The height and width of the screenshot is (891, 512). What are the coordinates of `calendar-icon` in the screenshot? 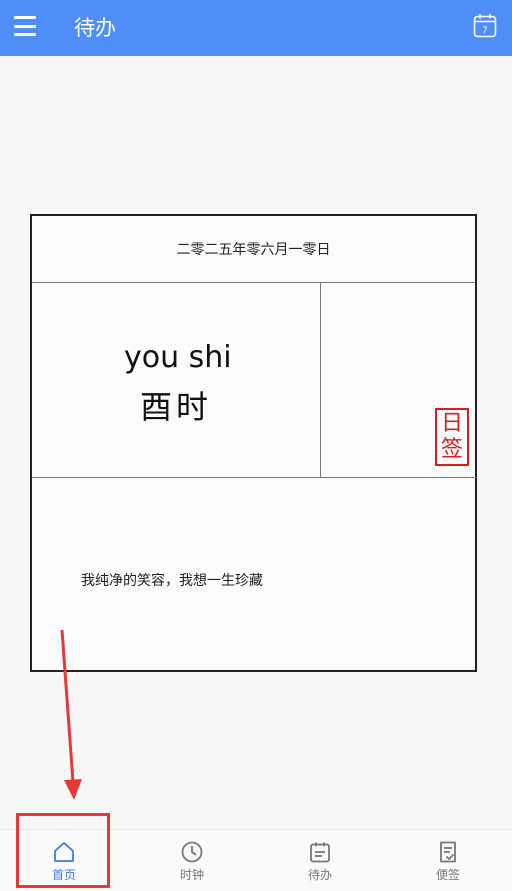 It's located at (320, 852).